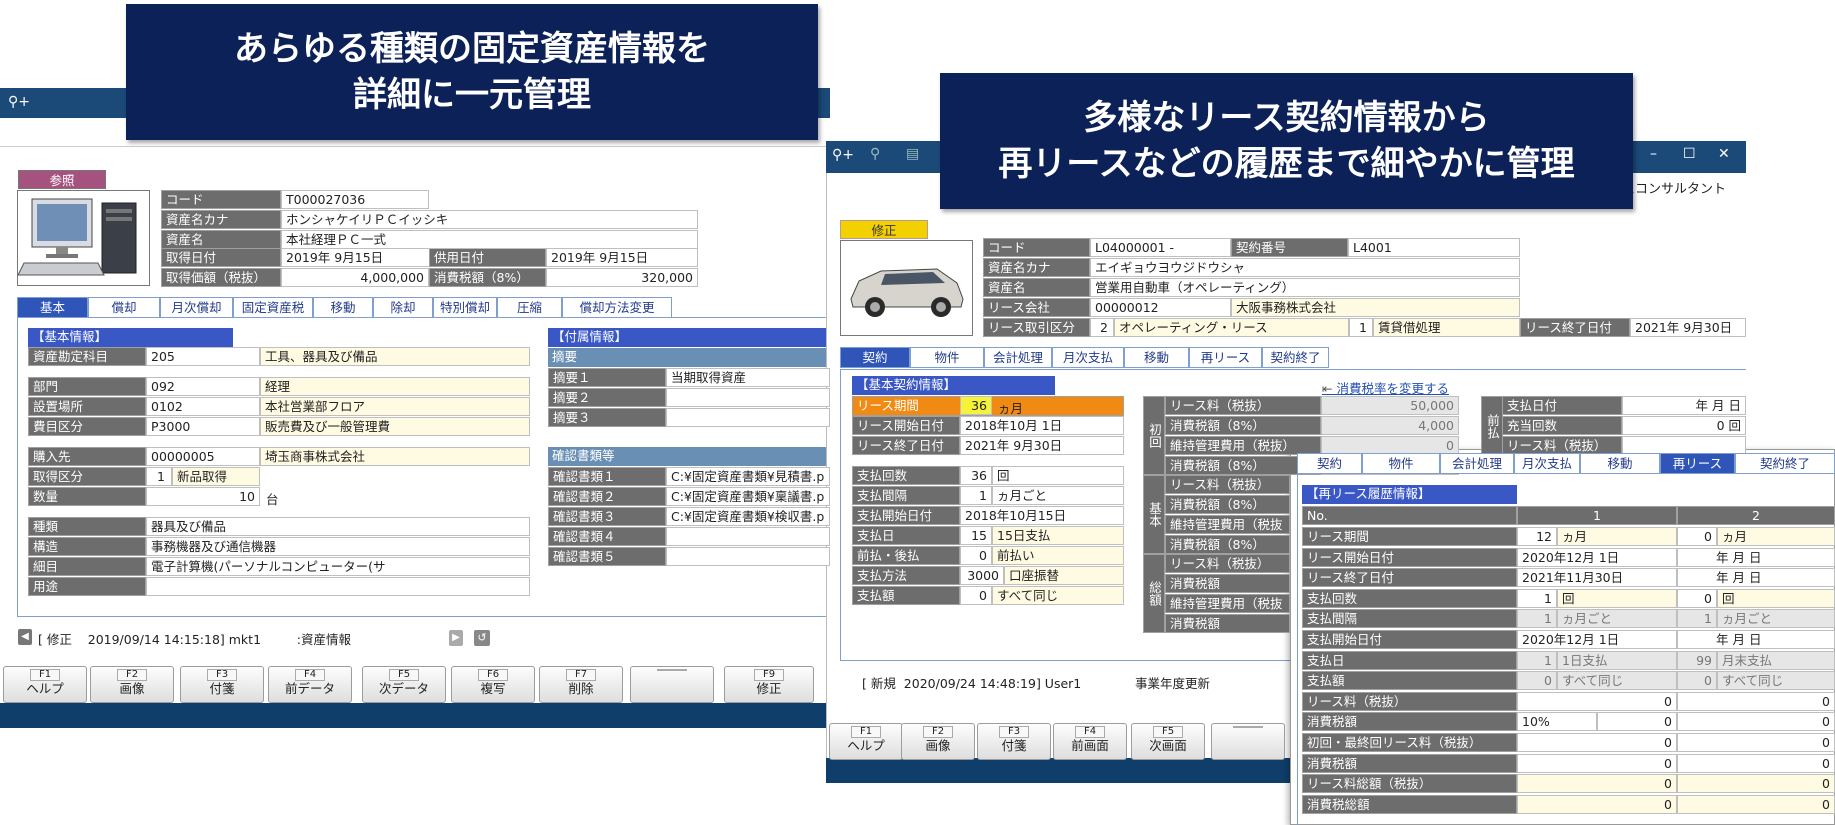 The height and width of the screenshot is (825, 1835). Describe the element at coordinates (1684, 425) in the screenshot. I see `prepay-row-value: 0 回` at that location.